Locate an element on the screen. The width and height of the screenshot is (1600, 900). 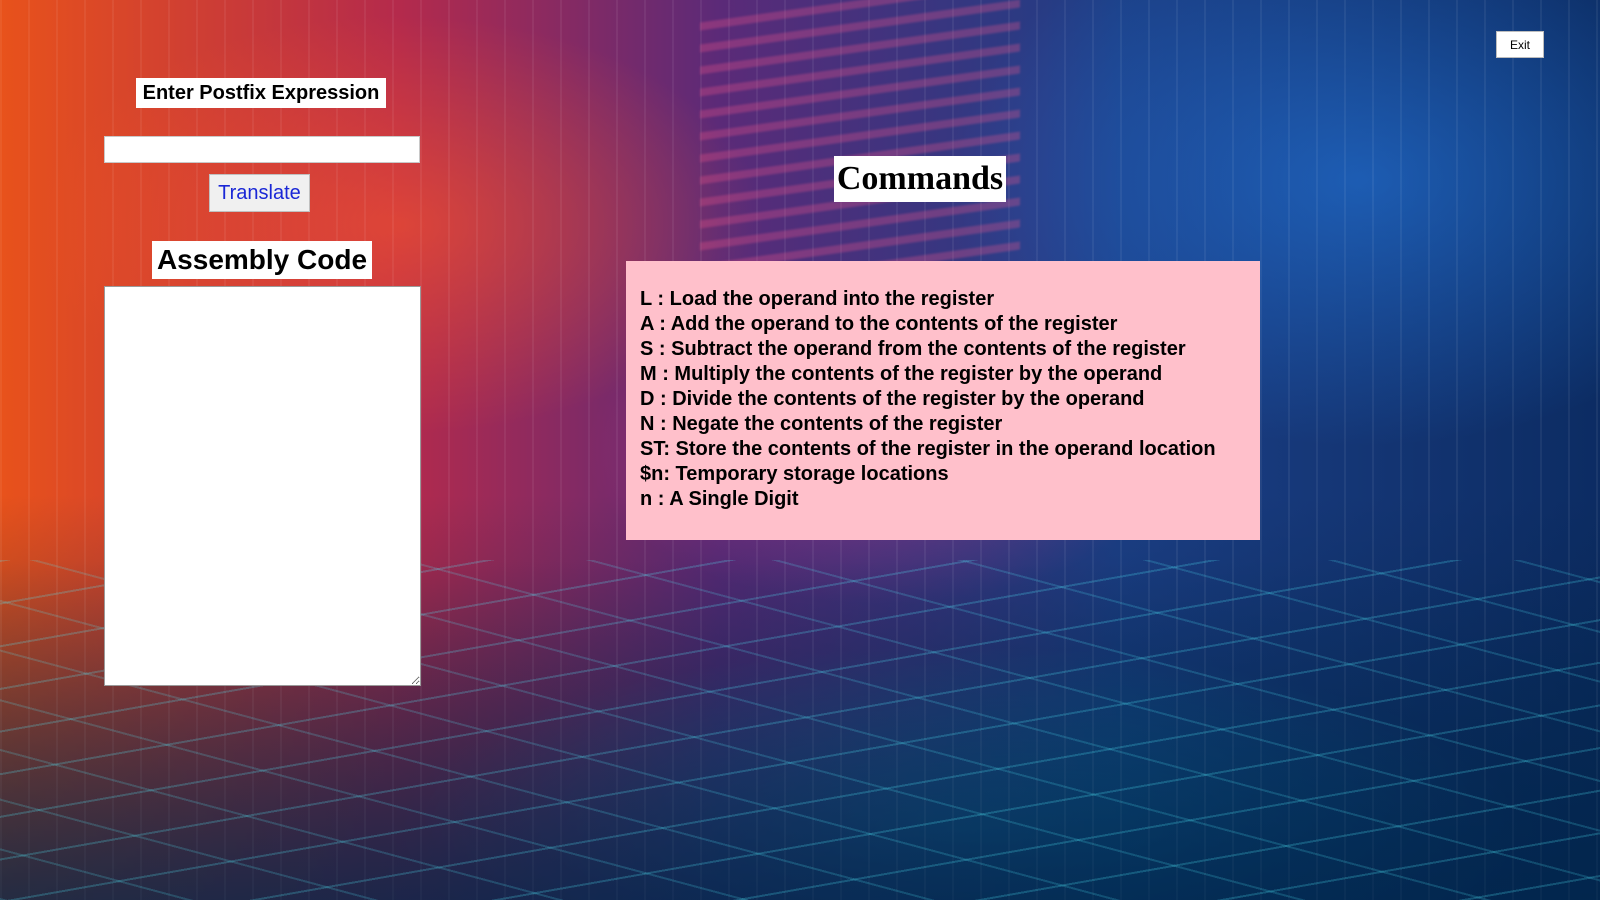
translate-button: Translate is located at coordinates (259, 193).